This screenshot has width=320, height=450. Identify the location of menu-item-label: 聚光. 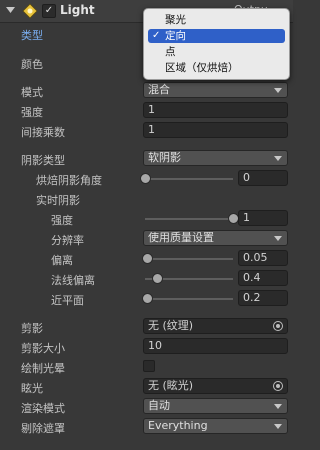
(175, 20).